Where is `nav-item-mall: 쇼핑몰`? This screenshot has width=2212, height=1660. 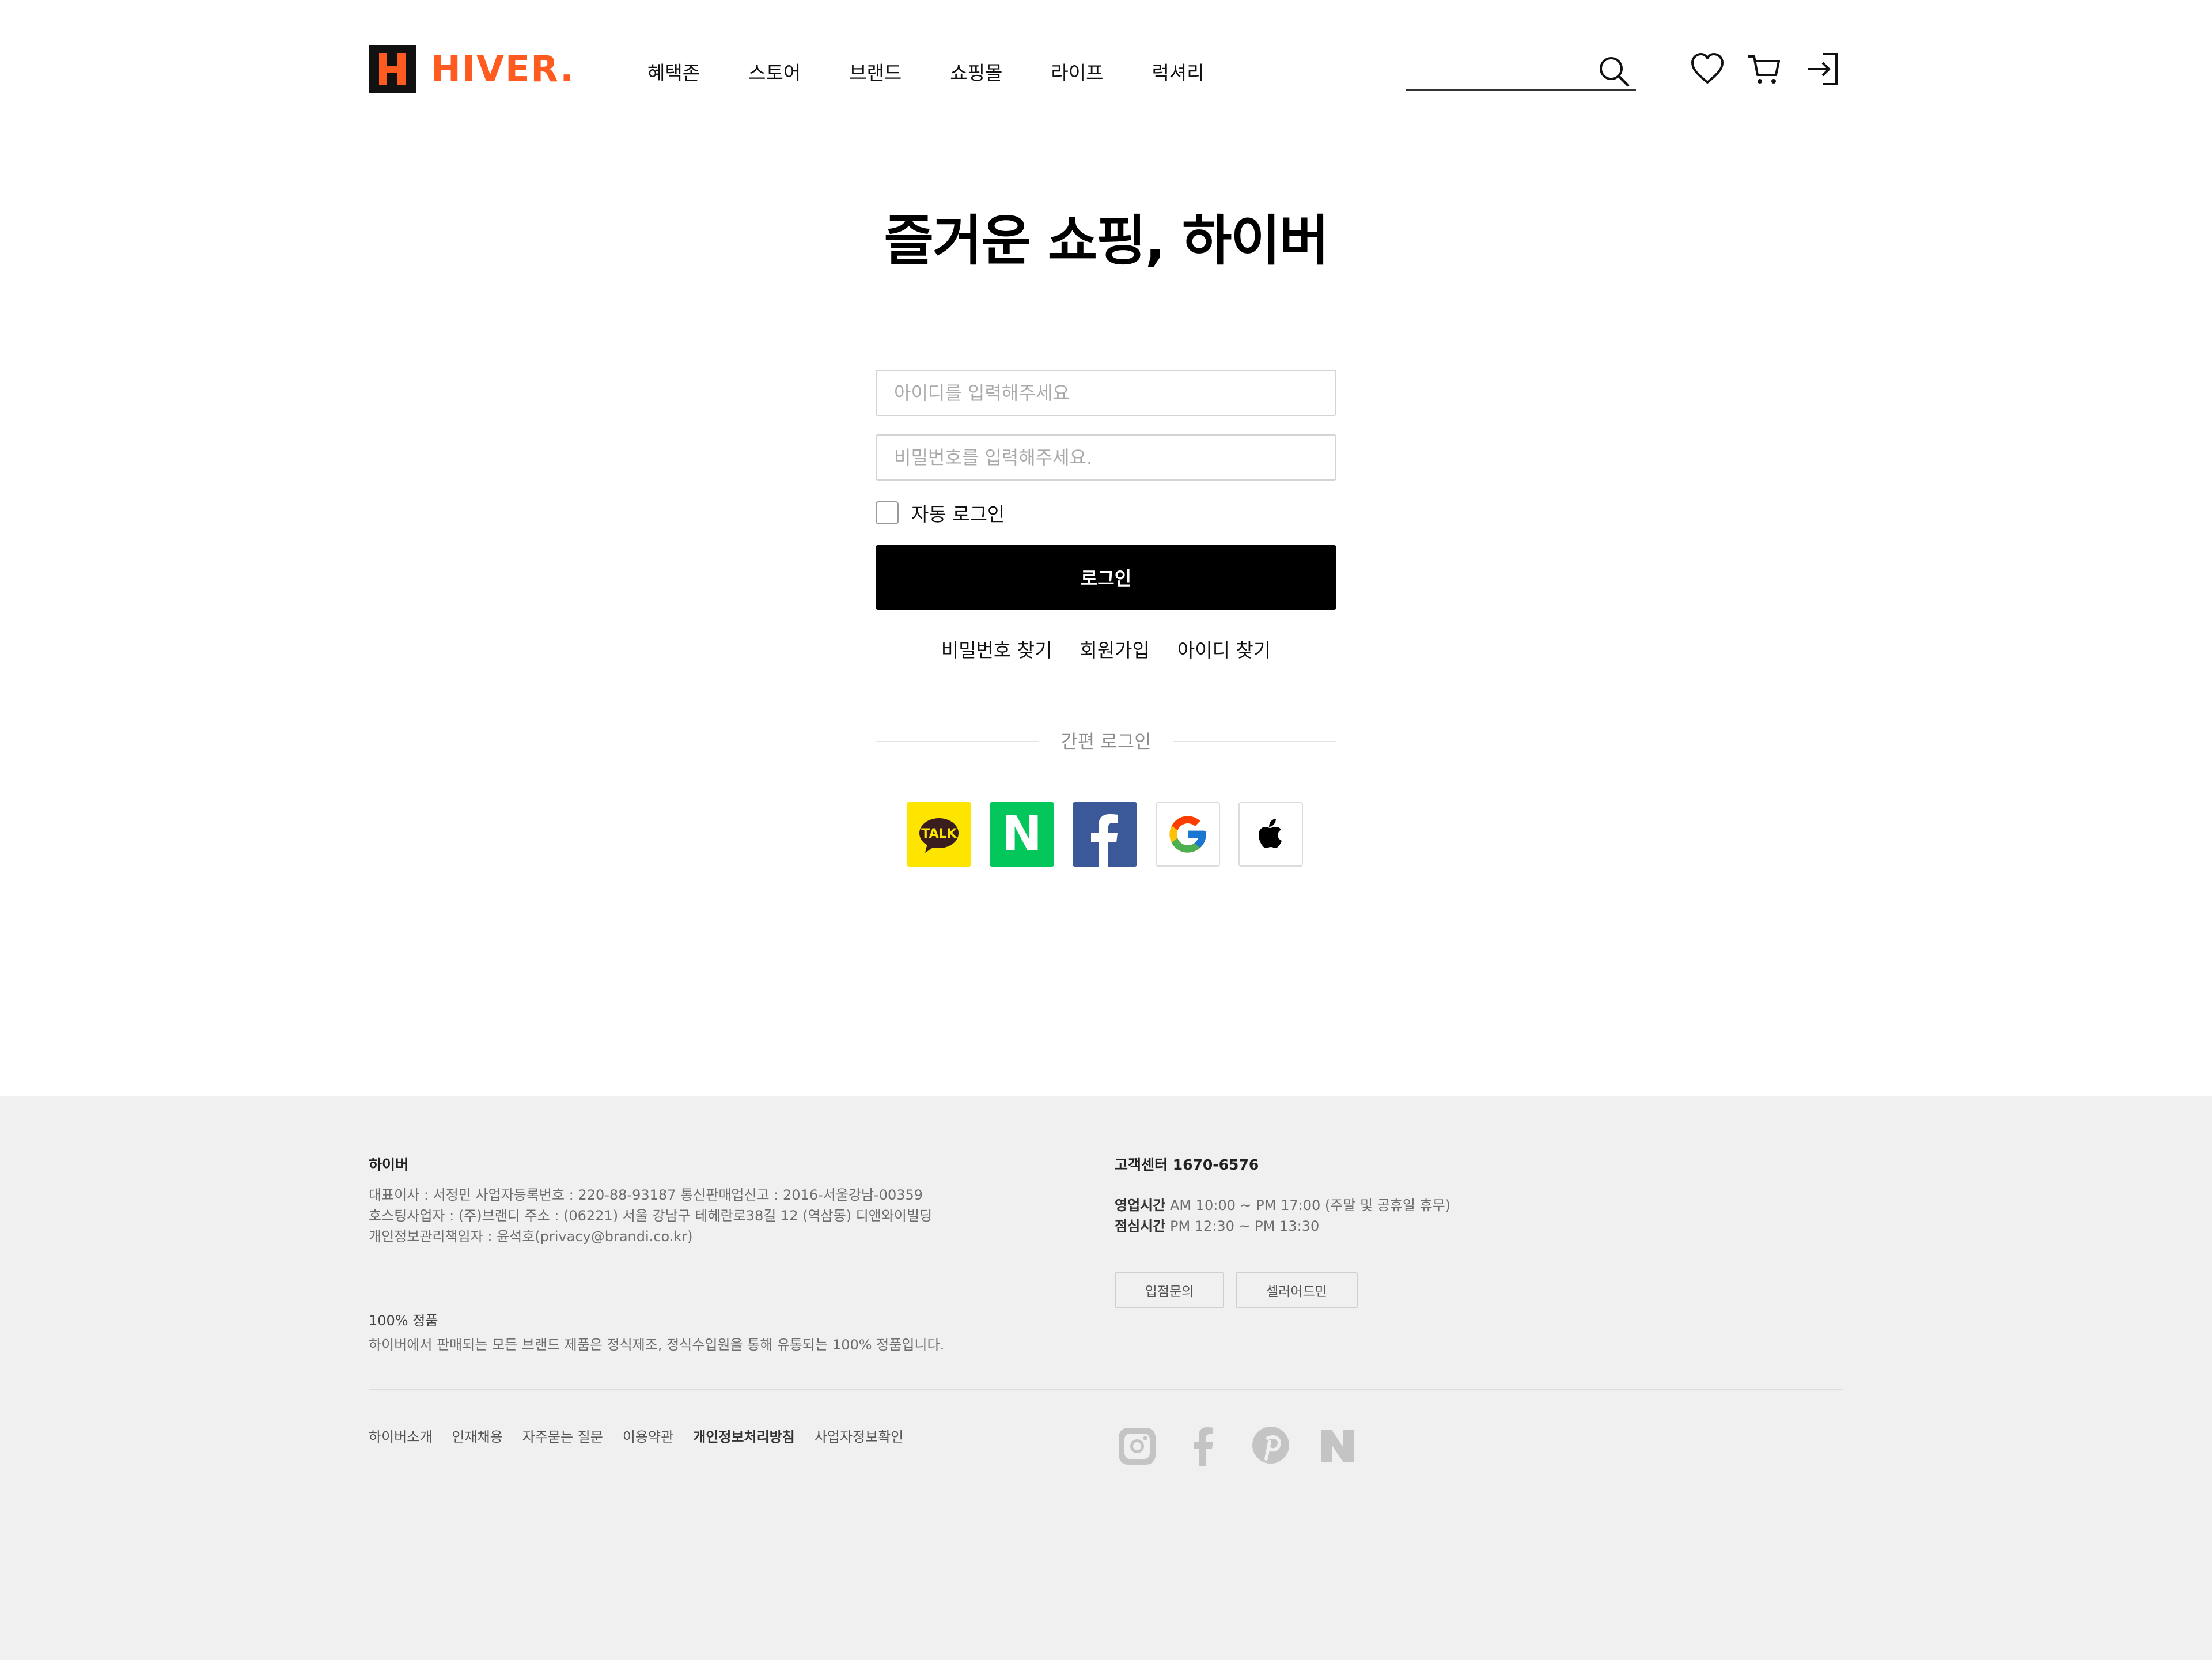 nav-item-mall: 쇼핑몰 is located at coordinates (976, 73).